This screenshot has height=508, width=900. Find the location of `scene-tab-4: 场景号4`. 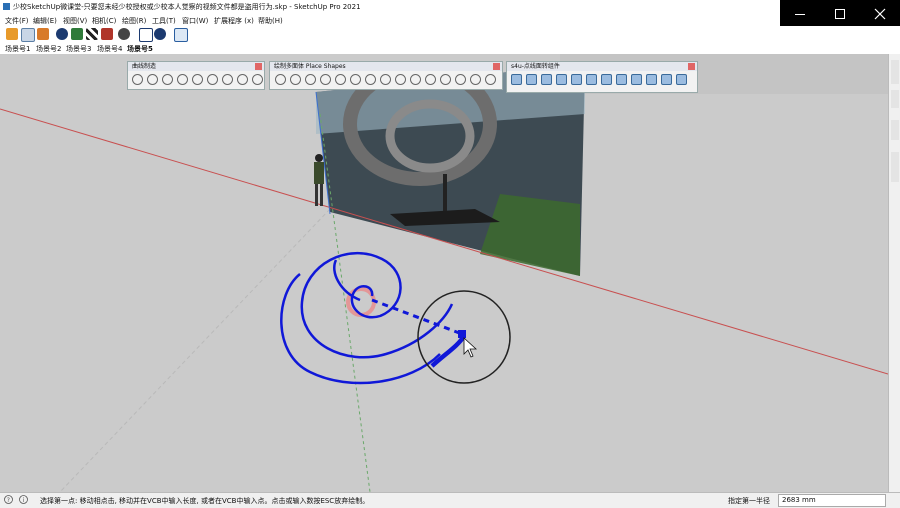

scene-tab-4: 场景号4 is located at coordinates (109, 49).